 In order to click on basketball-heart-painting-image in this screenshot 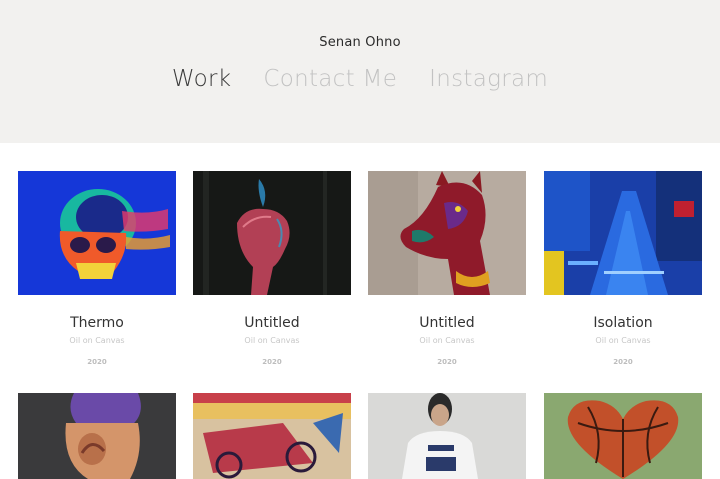, I will do `click(623, 436)`.